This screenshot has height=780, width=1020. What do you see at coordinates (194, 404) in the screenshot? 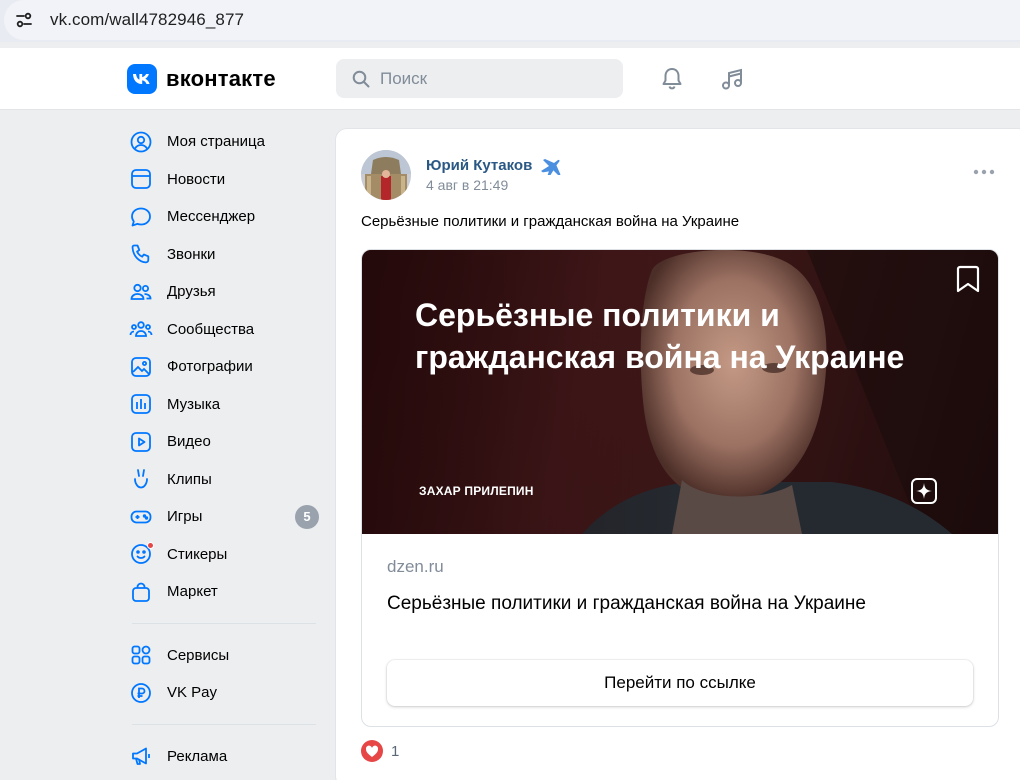
I see `sidebar-item-label: Музыка` at bounding box center [194, 404].